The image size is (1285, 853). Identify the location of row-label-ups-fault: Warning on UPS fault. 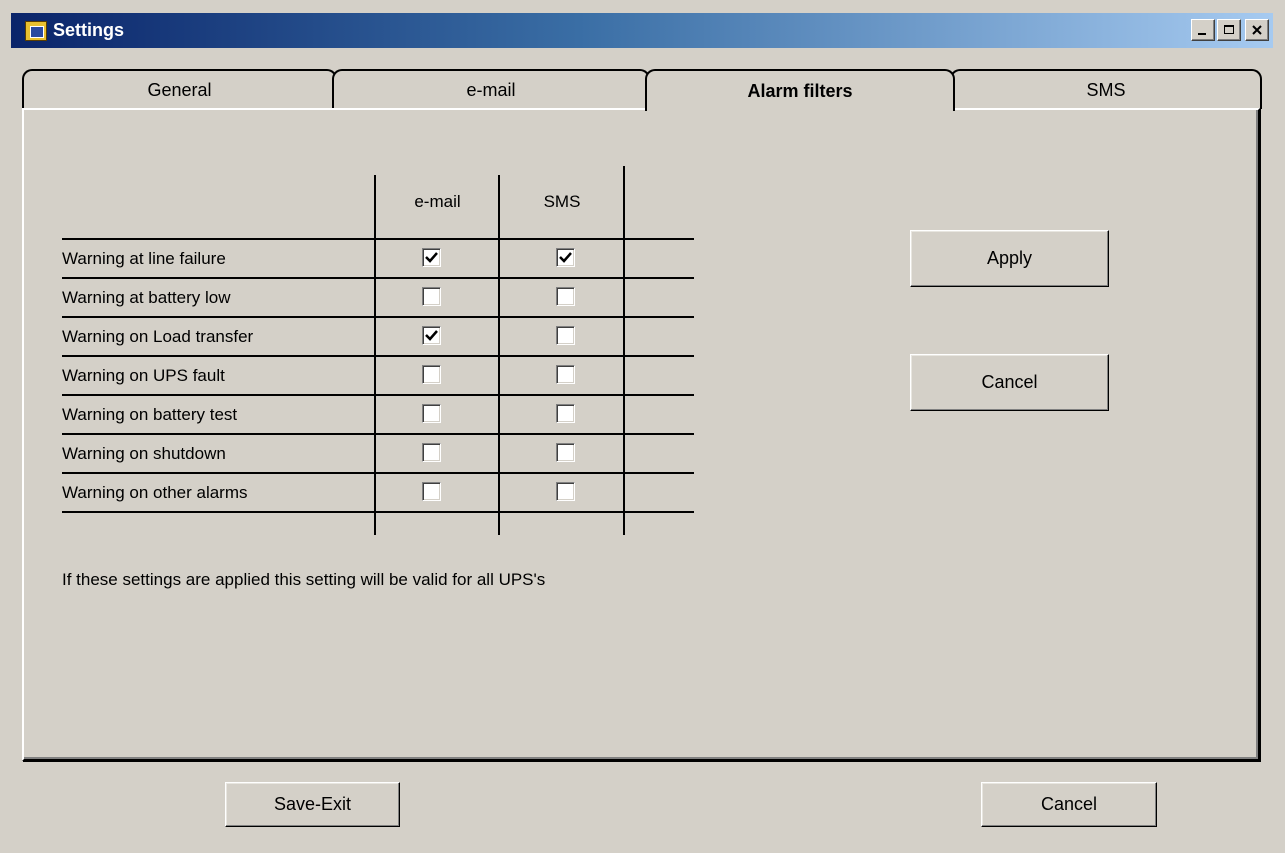
(143, 375).